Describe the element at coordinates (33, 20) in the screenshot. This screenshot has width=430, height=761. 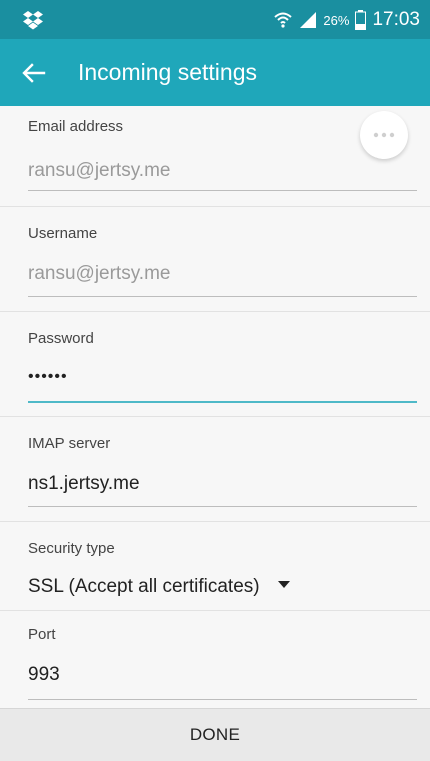
I see `dropbox-icon` at that location.